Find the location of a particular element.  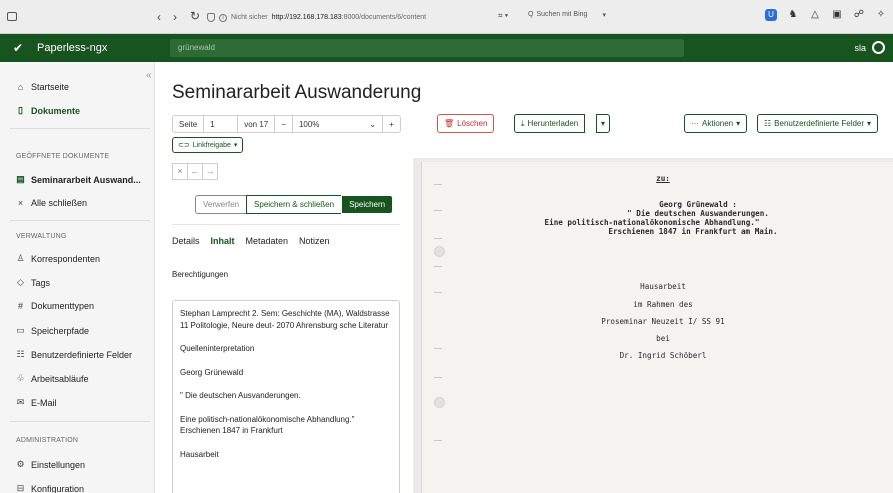

sidebar-item-tags: ◇ Tags is located at coordinates (33, 282).